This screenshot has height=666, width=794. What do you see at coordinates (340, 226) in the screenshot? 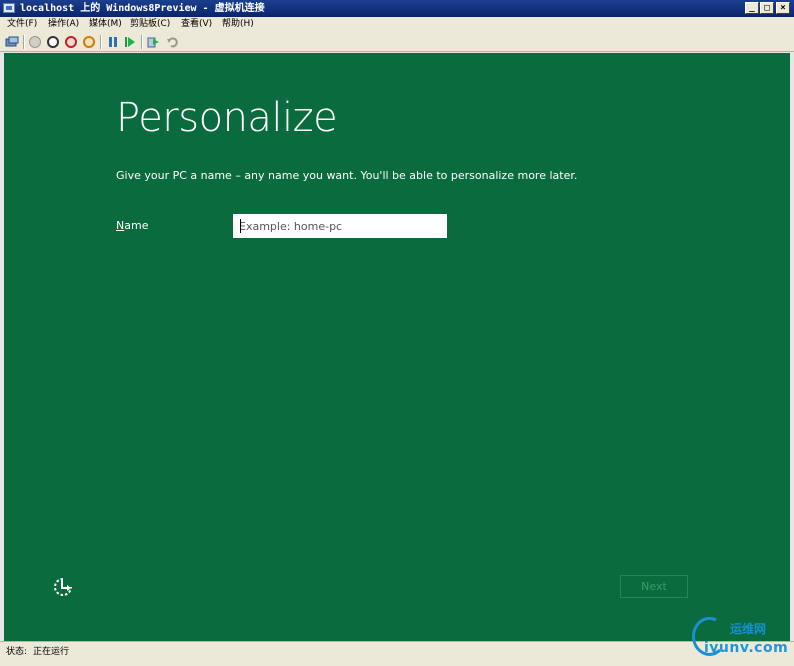
I see `pc-name-input` at bounding box center [340, 226].